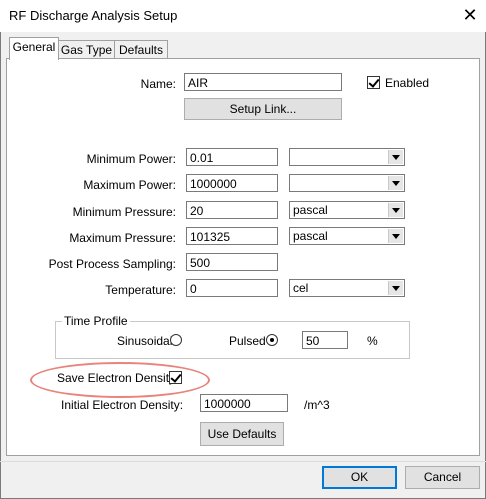 The width and height of the screenshot is (486, 499). I want to click on pulsed-radio, so click(272, 340).